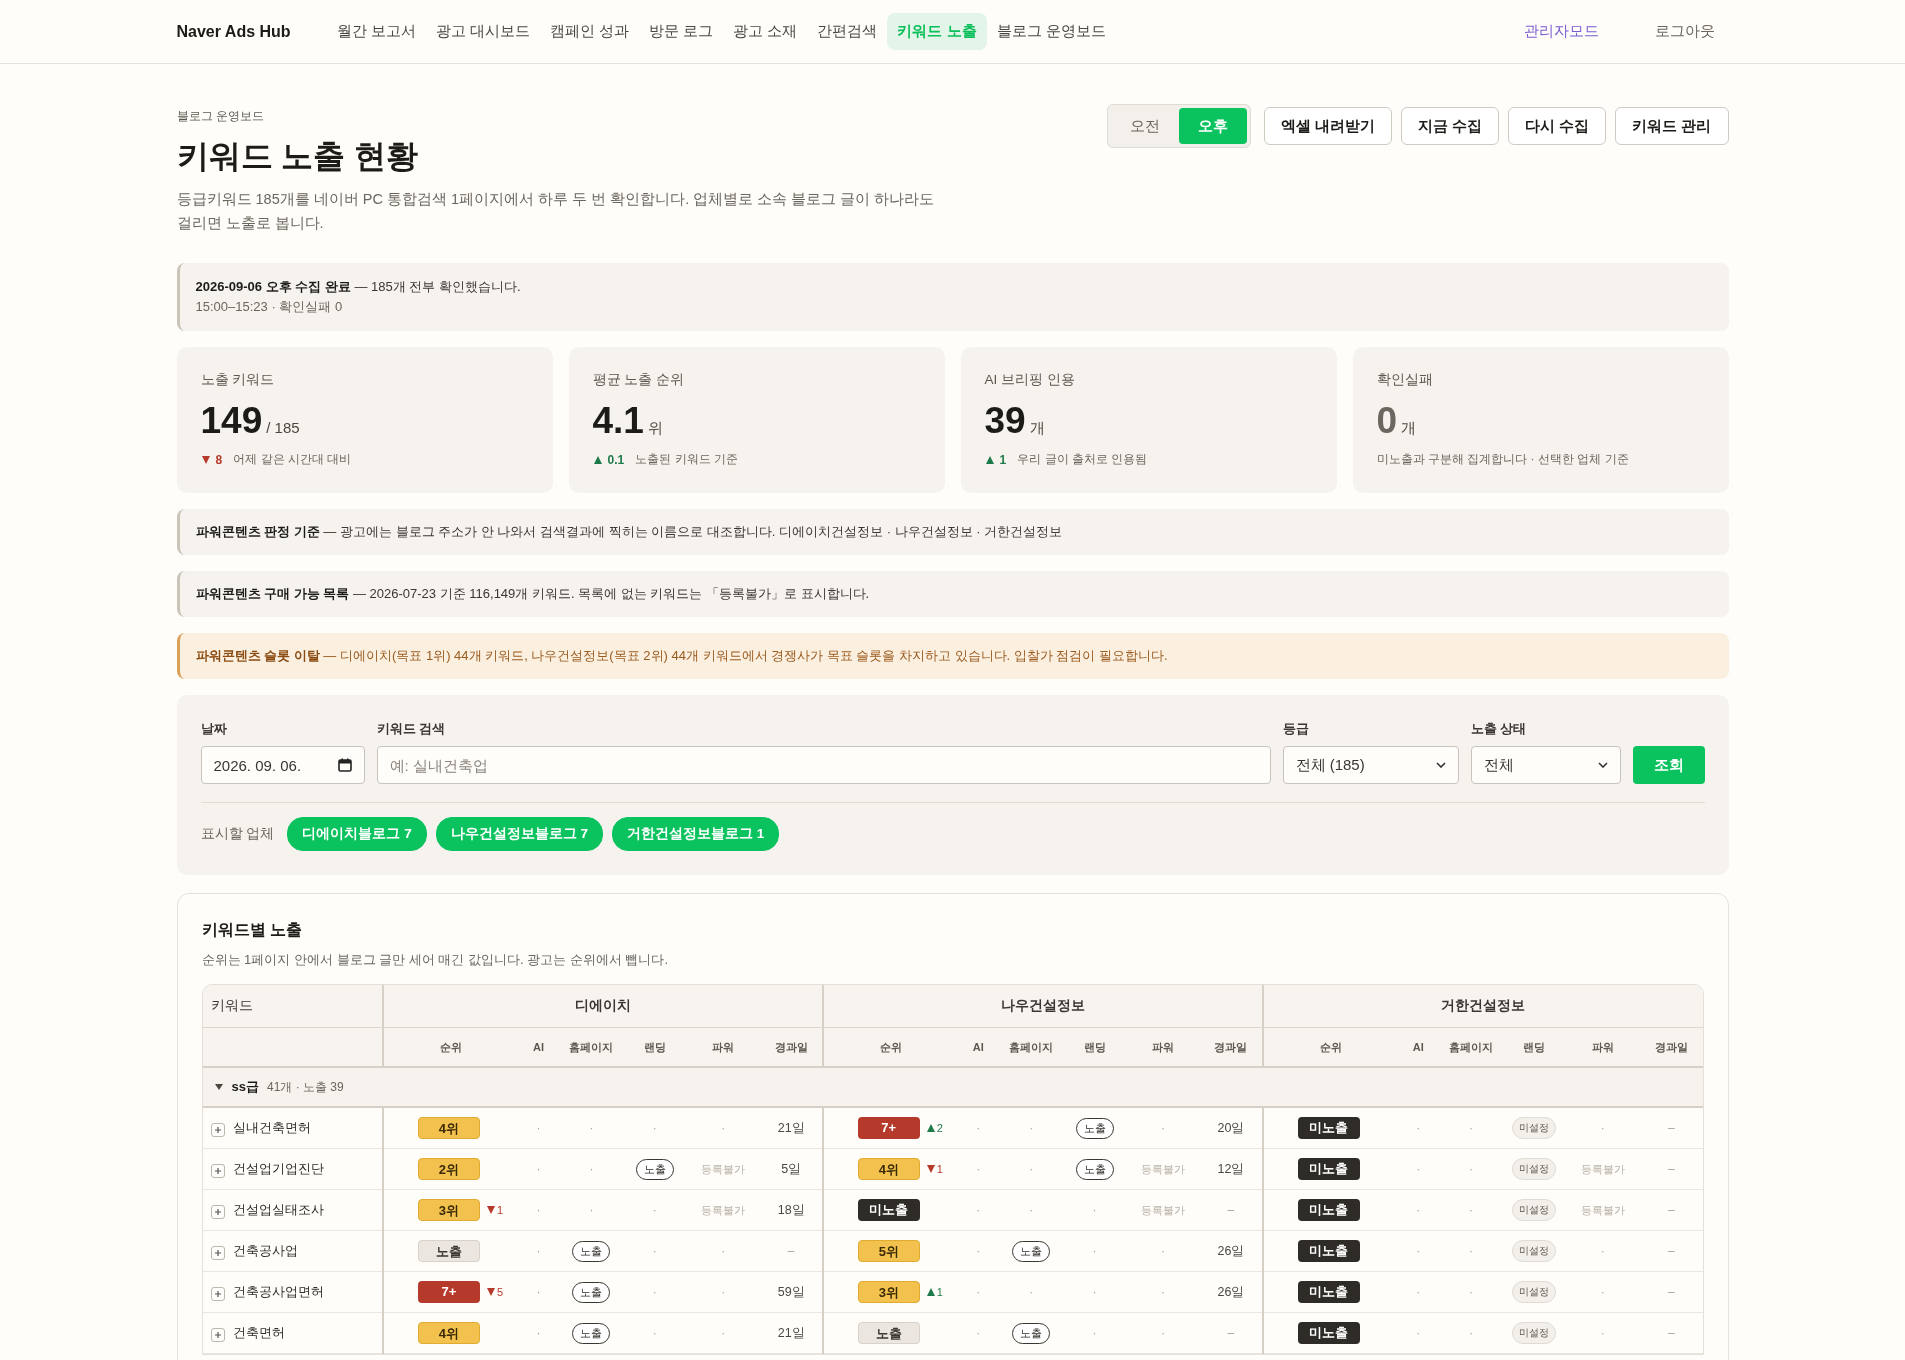 The width and height of the screenshot is (1905, 1360). What do you see at coordinates (681, 31) in the screenshot?
I see `nav-tab: 방문 로그` at bounding box center [681, 31].